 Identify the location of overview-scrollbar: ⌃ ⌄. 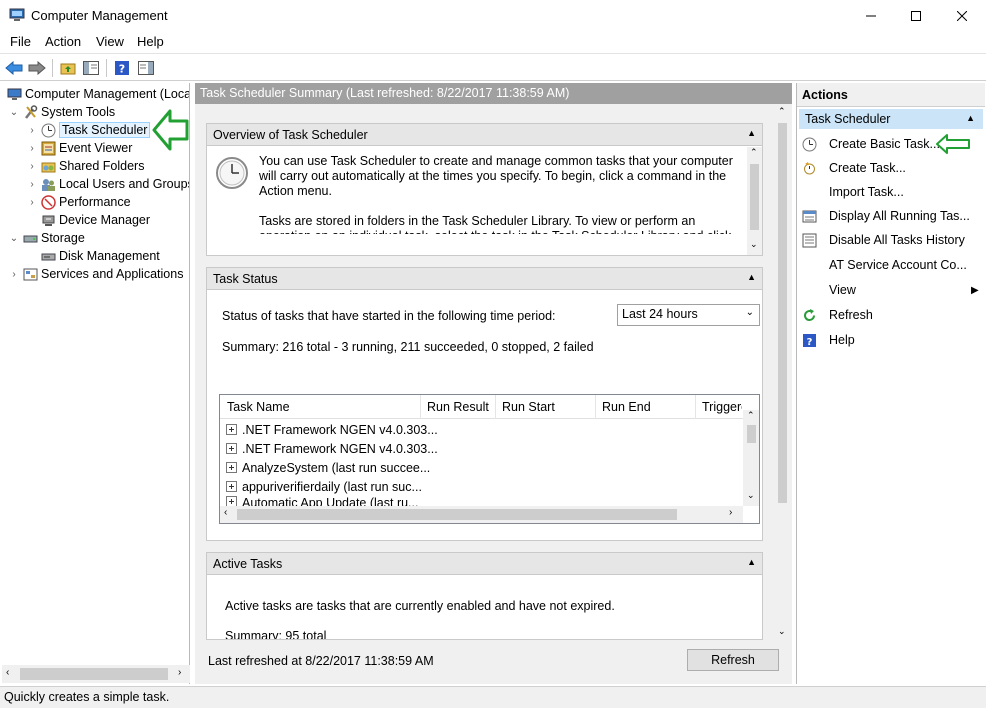
(754, 201).